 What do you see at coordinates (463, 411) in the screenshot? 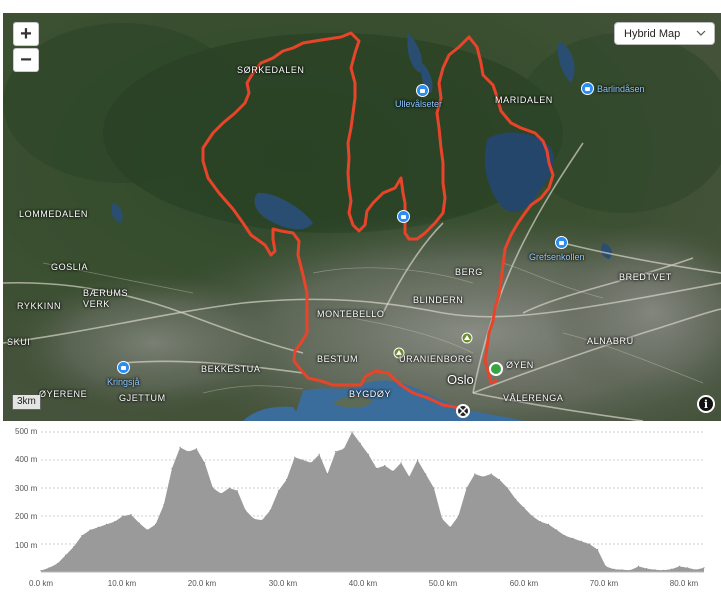
I see `route-finish-marker` at bounding box center [463, 411].